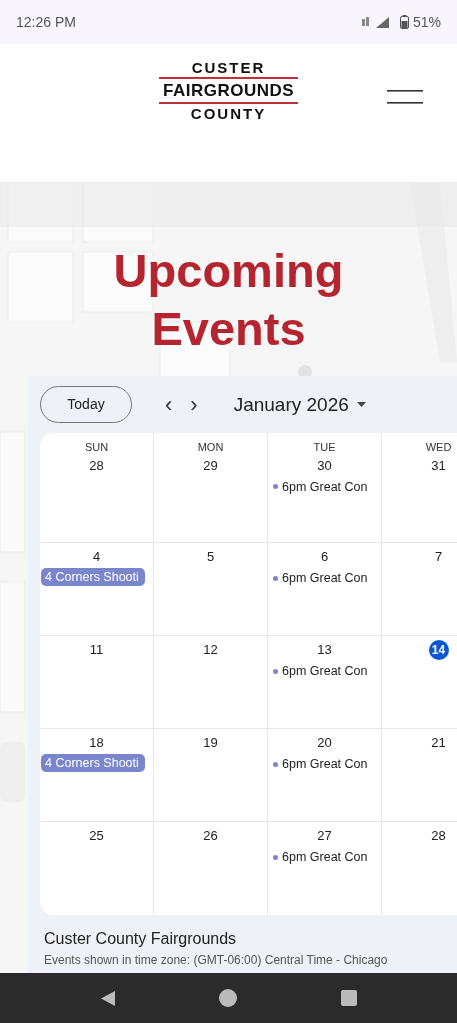 This screenshot has width=457, height=1023. Describe the element at coordinates (228, 90) in the screenshot. I see `logo-text: FAIRGROUNDS` at that location.